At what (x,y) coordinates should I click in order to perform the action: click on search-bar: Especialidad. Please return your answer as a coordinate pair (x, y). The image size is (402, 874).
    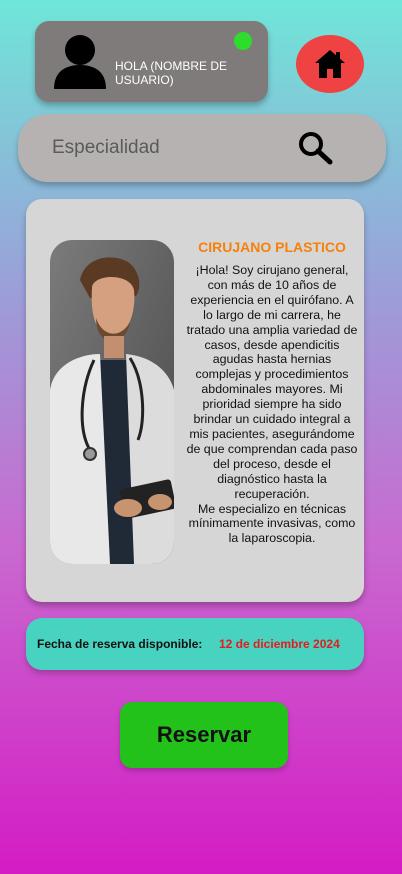
    Looking at the image, I should click on (202, 148).